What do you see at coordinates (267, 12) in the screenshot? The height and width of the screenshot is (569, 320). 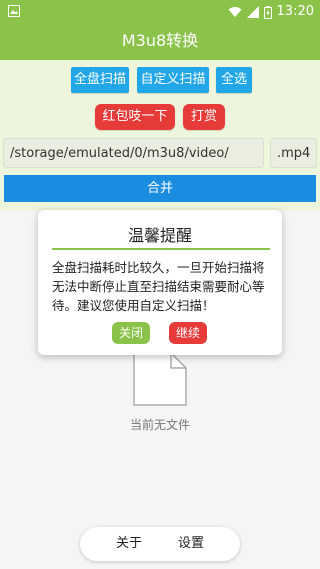 I see `battery-charging-icon` at bounding box center [267, 12].